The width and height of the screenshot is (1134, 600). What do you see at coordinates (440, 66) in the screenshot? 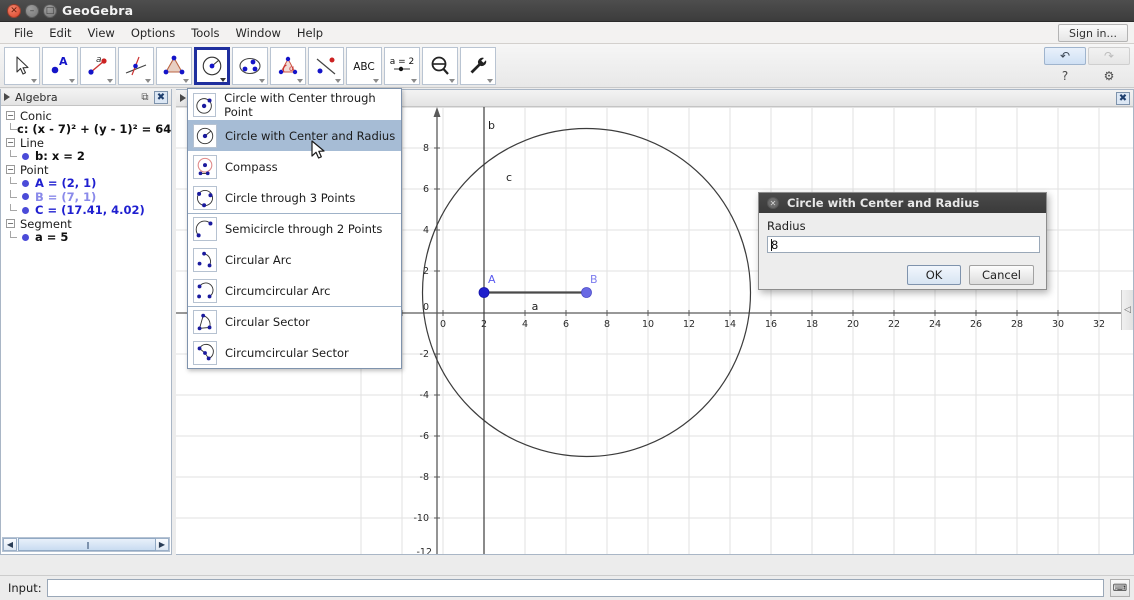
I see `zoom-tool-button` at bounding box center [440, 66].